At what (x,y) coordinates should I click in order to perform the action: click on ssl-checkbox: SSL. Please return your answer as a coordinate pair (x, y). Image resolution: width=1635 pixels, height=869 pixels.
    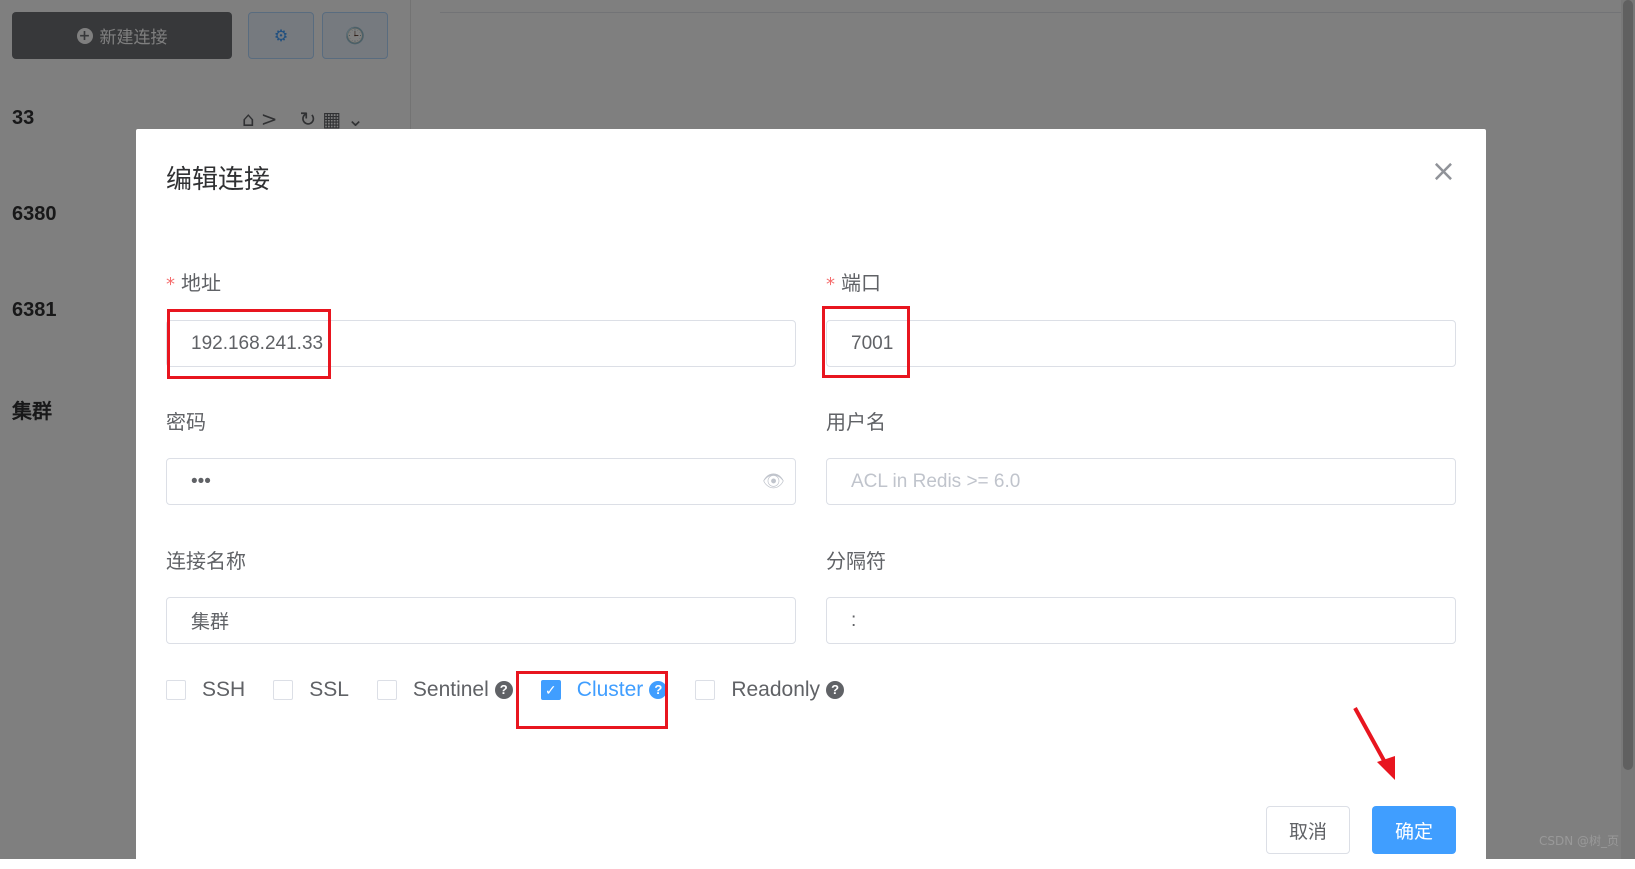
    Looking at the image, I should click on (311, 690).